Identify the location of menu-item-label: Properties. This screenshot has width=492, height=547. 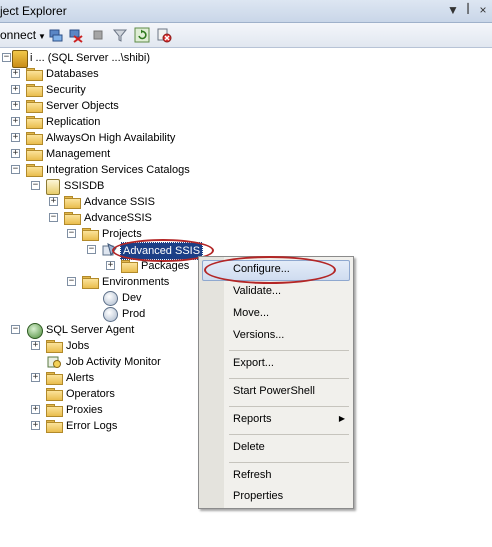
(258, 496).